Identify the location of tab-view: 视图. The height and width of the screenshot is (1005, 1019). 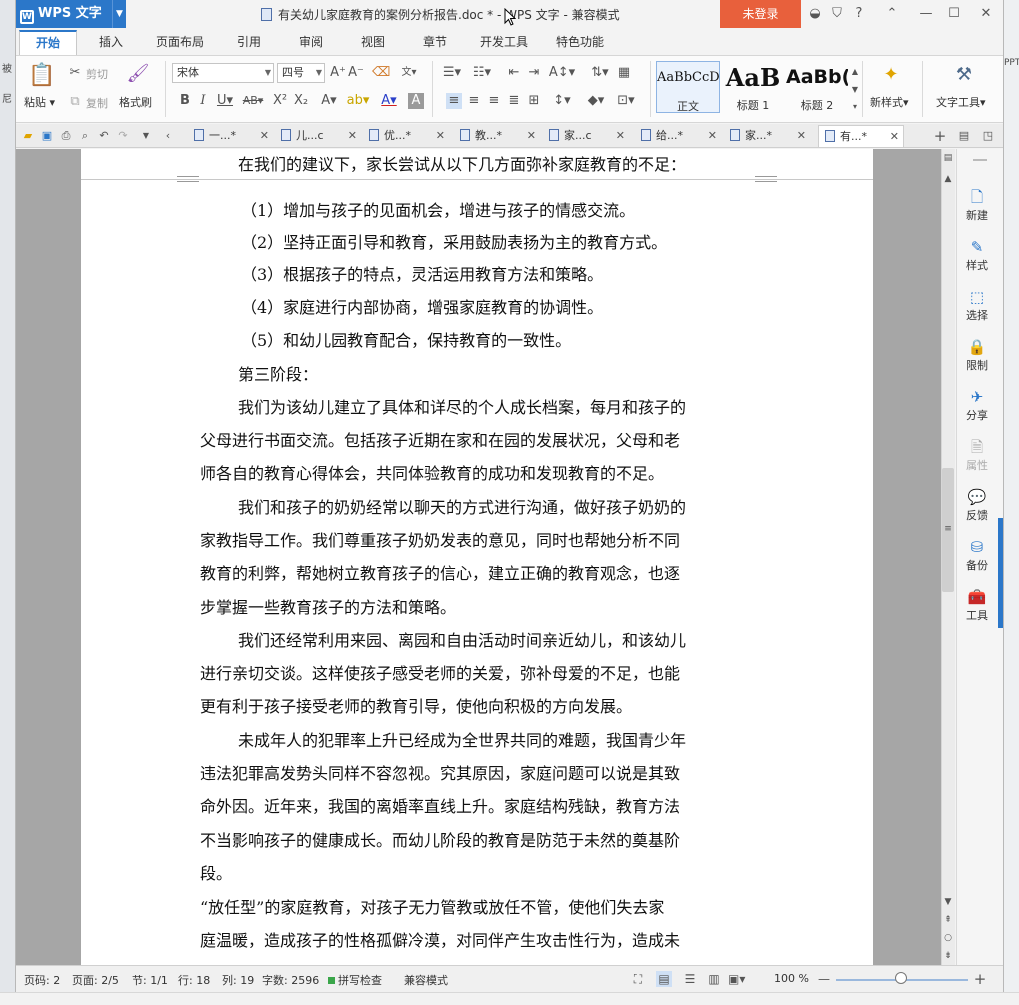
(373, 42).